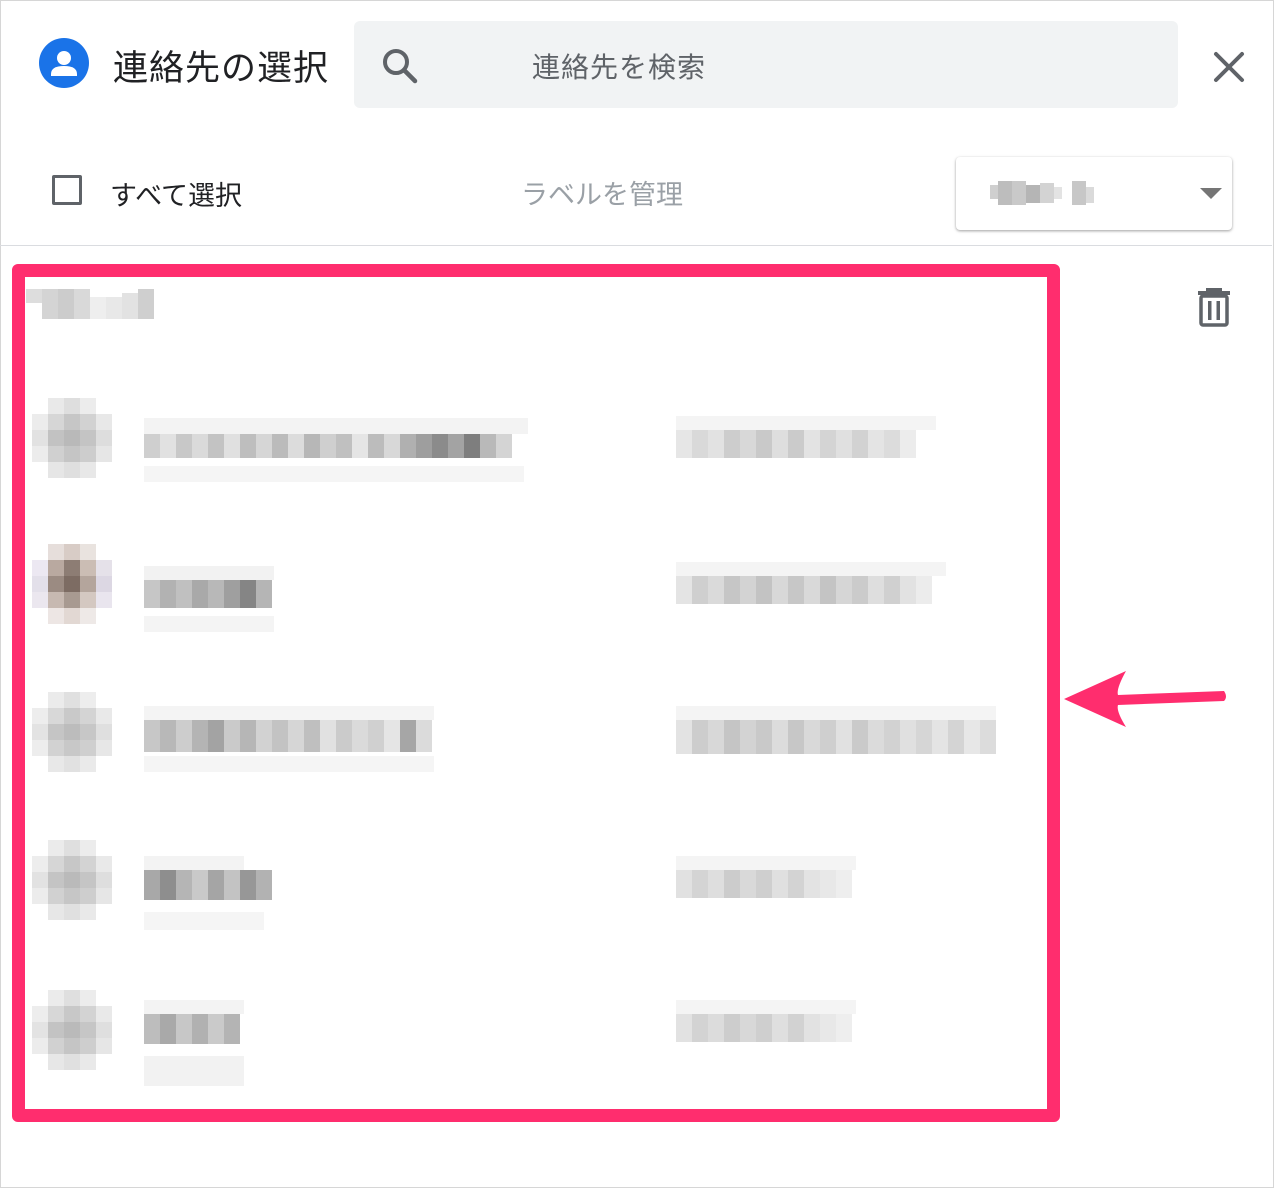  I want to click on dialog-title: 連絡先の選択, so click(221, 69).